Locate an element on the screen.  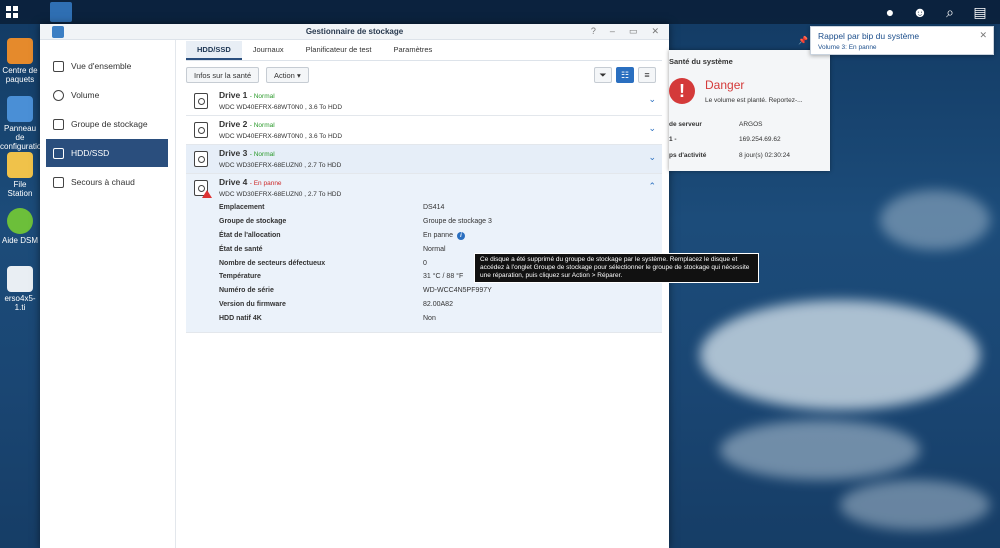
detail-label: État de santé is located at coordinates (241, 249).